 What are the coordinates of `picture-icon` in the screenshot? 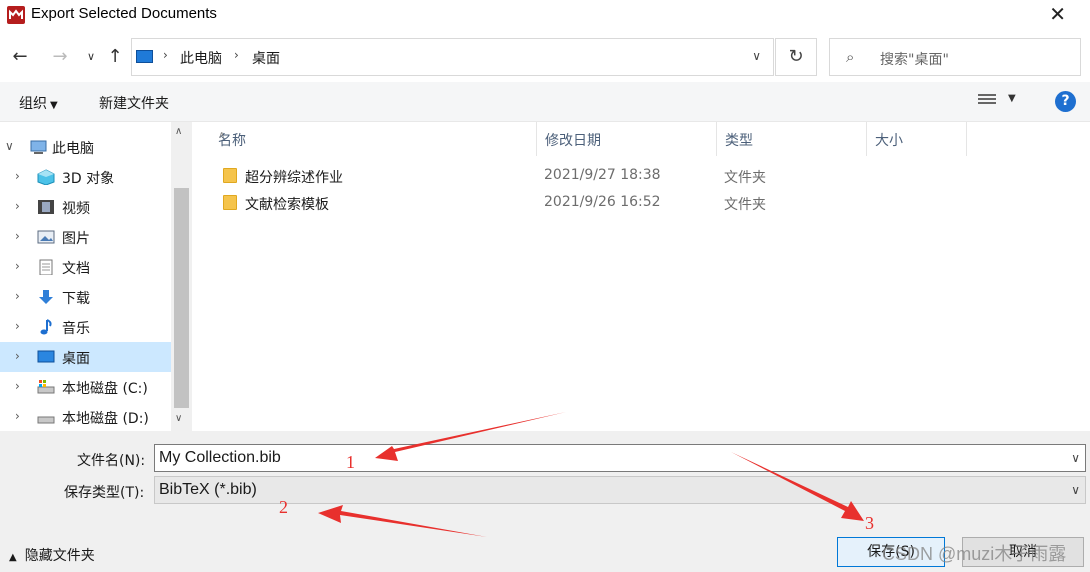 It's located at (46, 237).